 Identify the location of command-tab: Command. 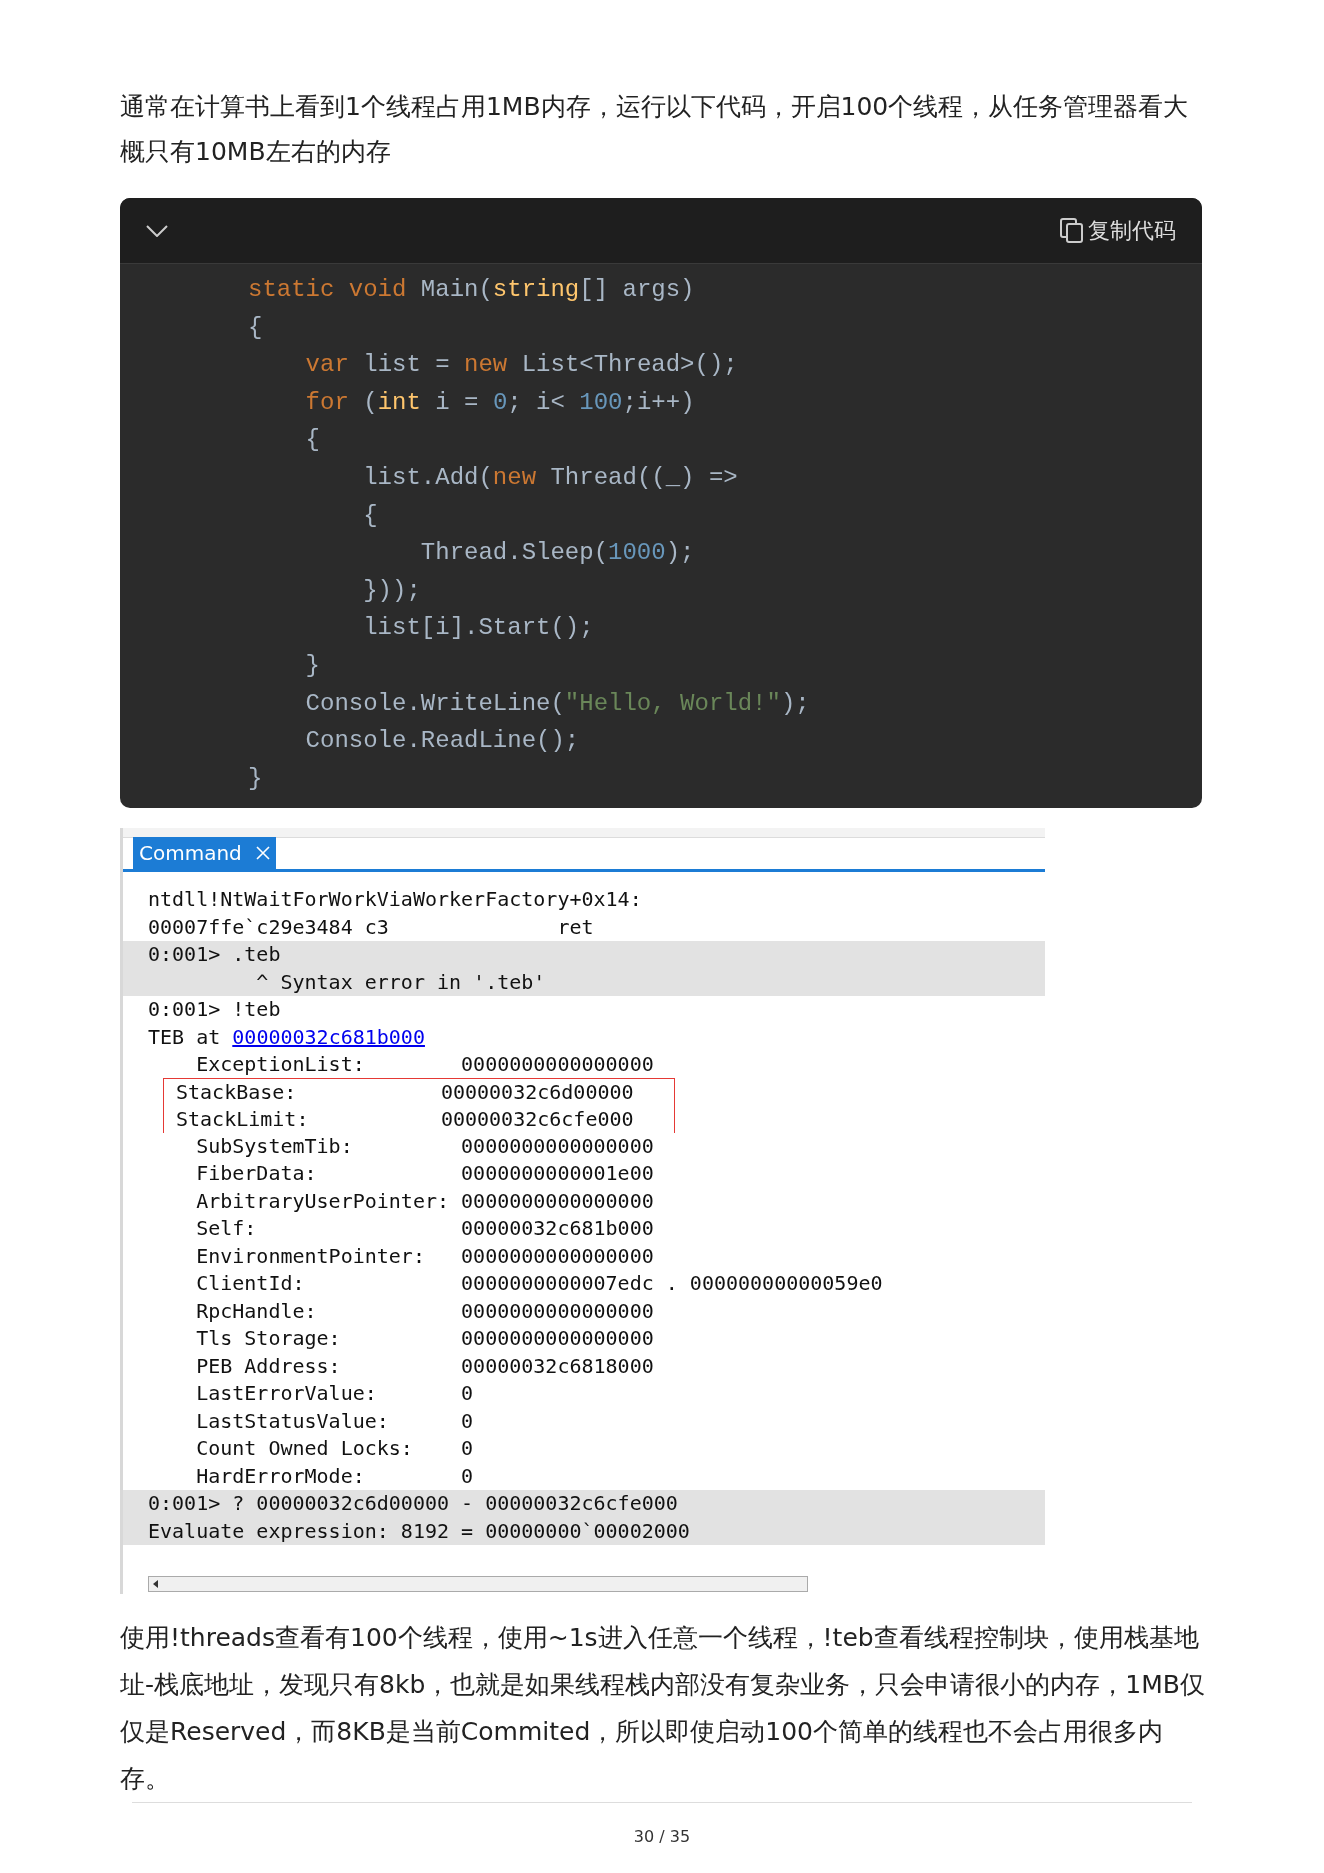
(204, 853).